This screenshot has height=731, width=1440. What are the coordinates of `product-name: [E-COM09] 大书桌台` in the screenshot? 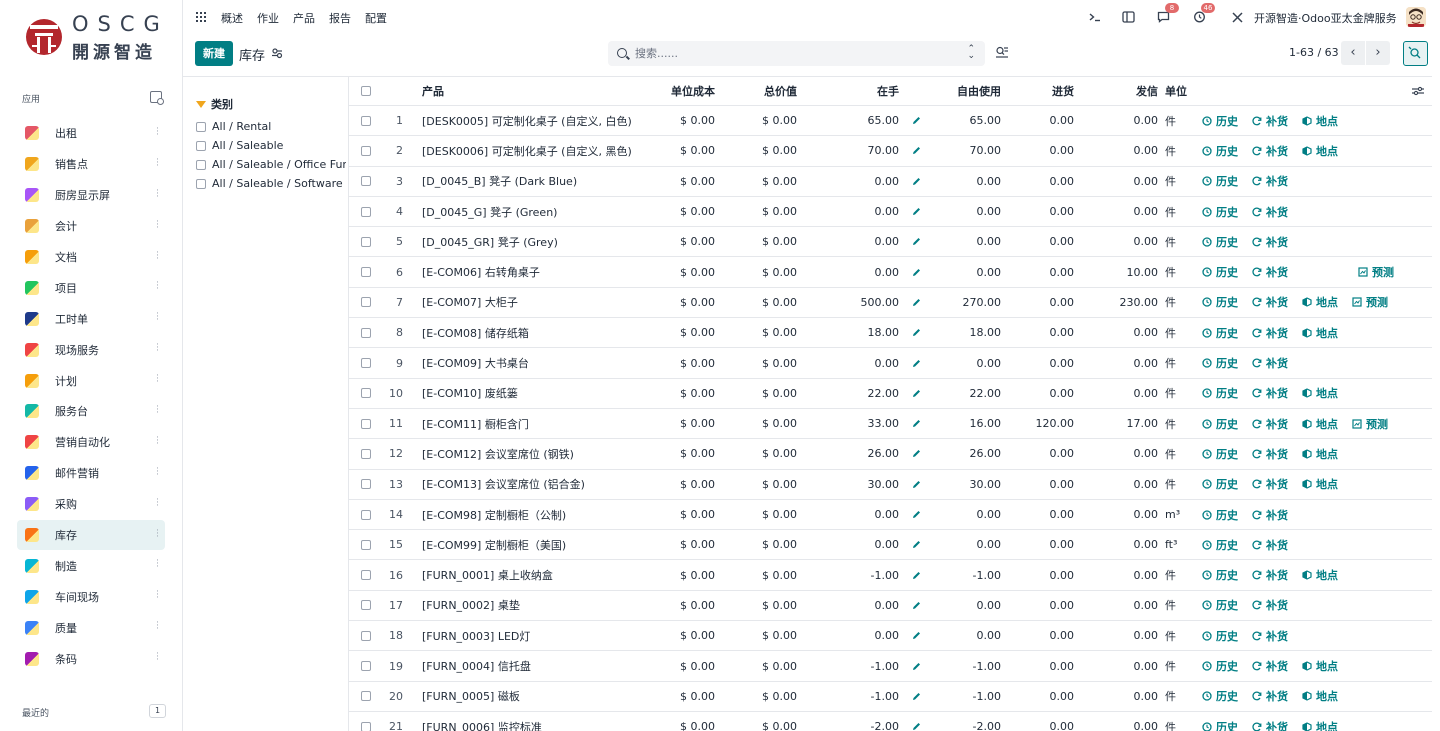 It's located at (475, 362).